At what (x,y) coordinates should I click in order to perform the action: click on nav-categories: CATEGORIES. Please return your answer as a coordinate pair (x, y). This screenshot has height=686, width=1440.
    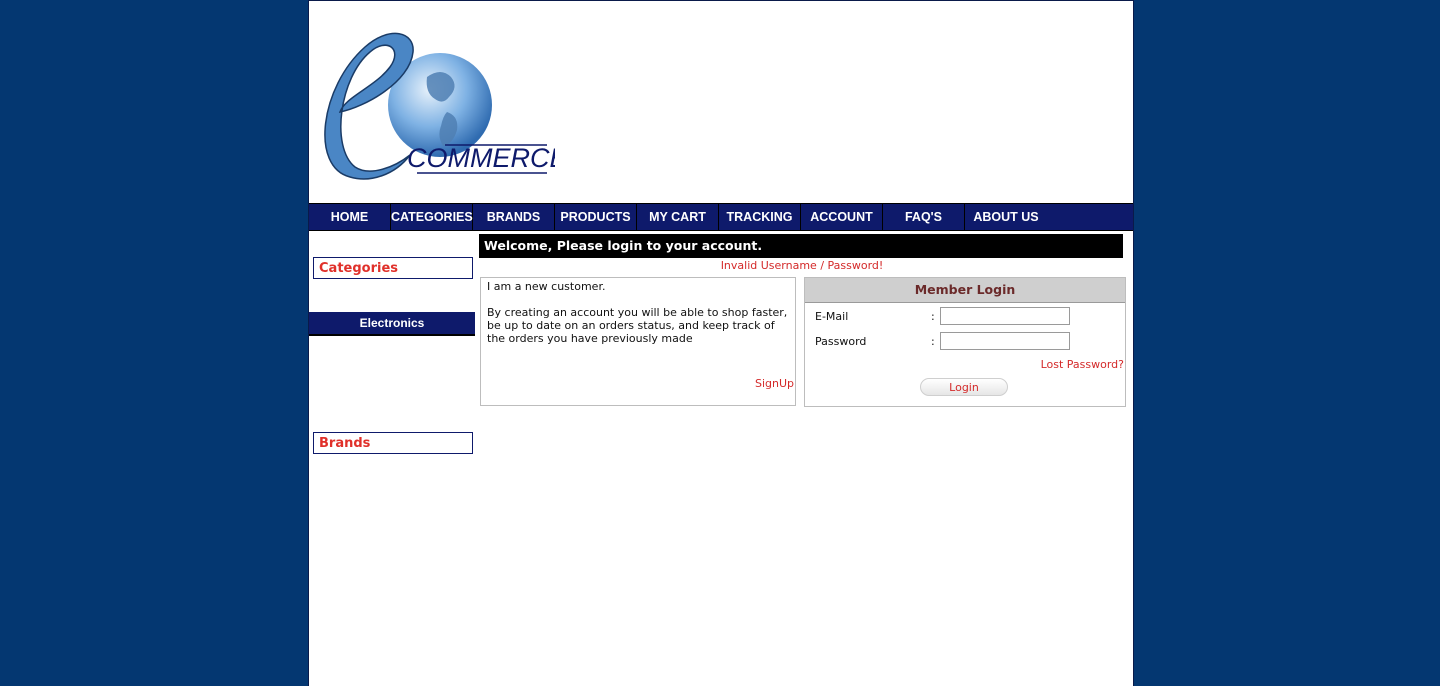
    Looking at the image, I should click on (432, 217).